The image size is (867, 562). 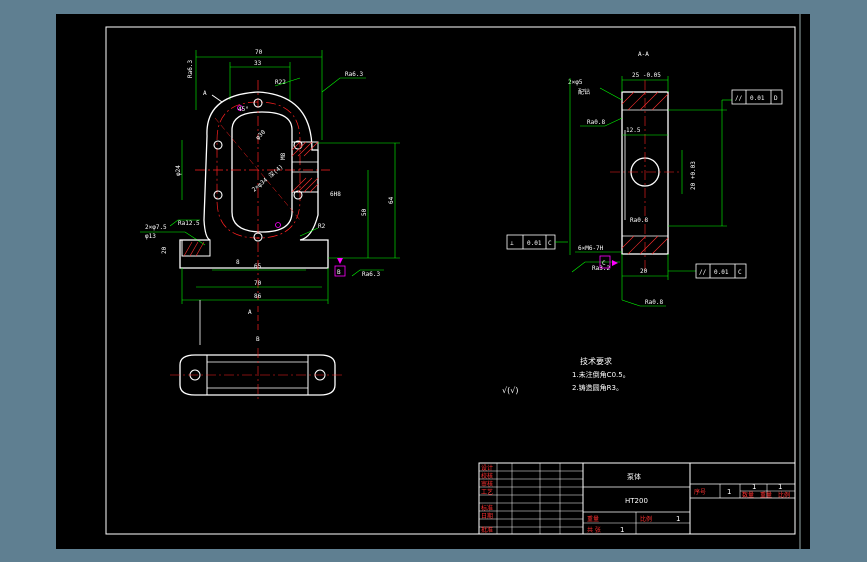 I want to click on dim-dia-tol: 20 +0.03, so click(x=693, y=175).